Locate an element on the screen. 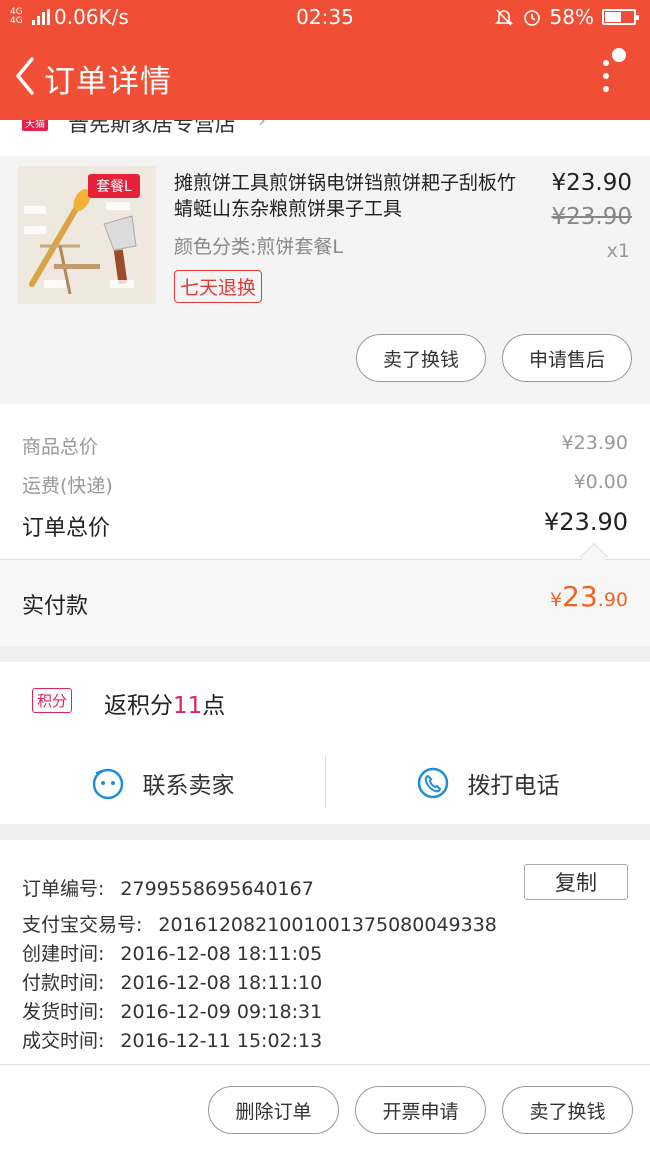 The height and width of the screenshot is (1155, 650). product-price: ¥23.90 is located at coordinates (591, 183).